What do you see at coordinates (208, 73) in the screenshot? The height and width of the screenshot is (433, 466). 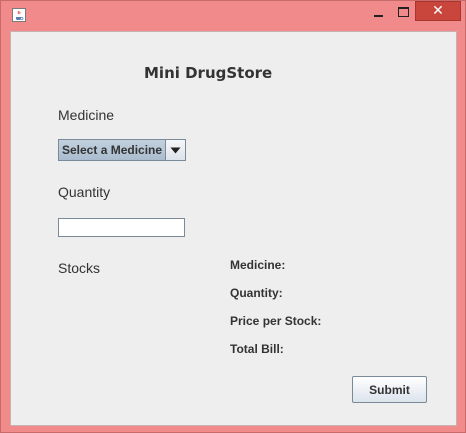 I see `page-title: Mini DrugStore` at bounding box center [208, 73].